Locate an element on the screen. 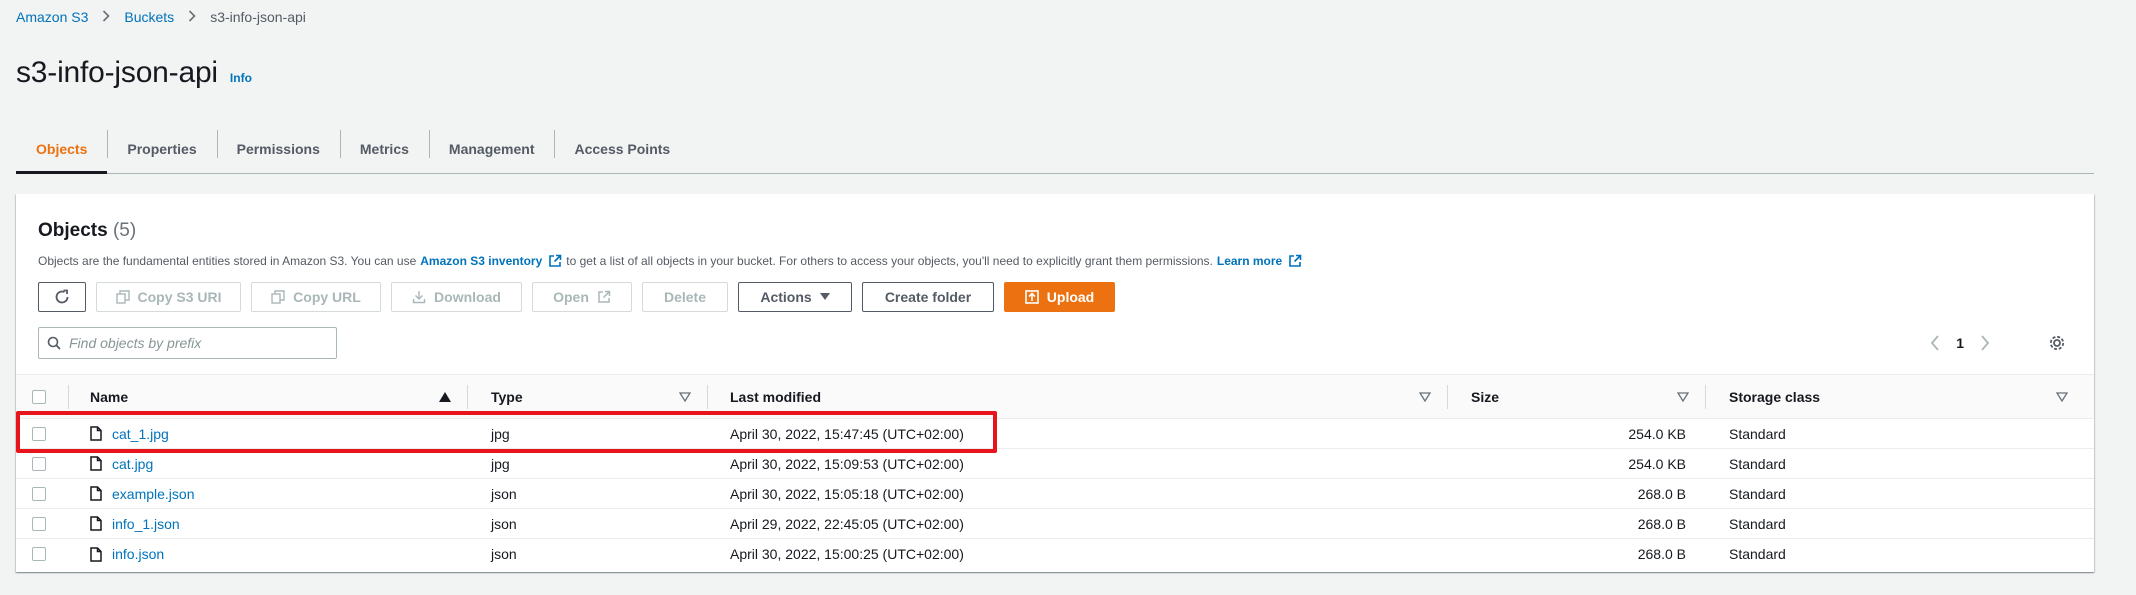  column-size-label: Size is located at coordinates (1485, 396).